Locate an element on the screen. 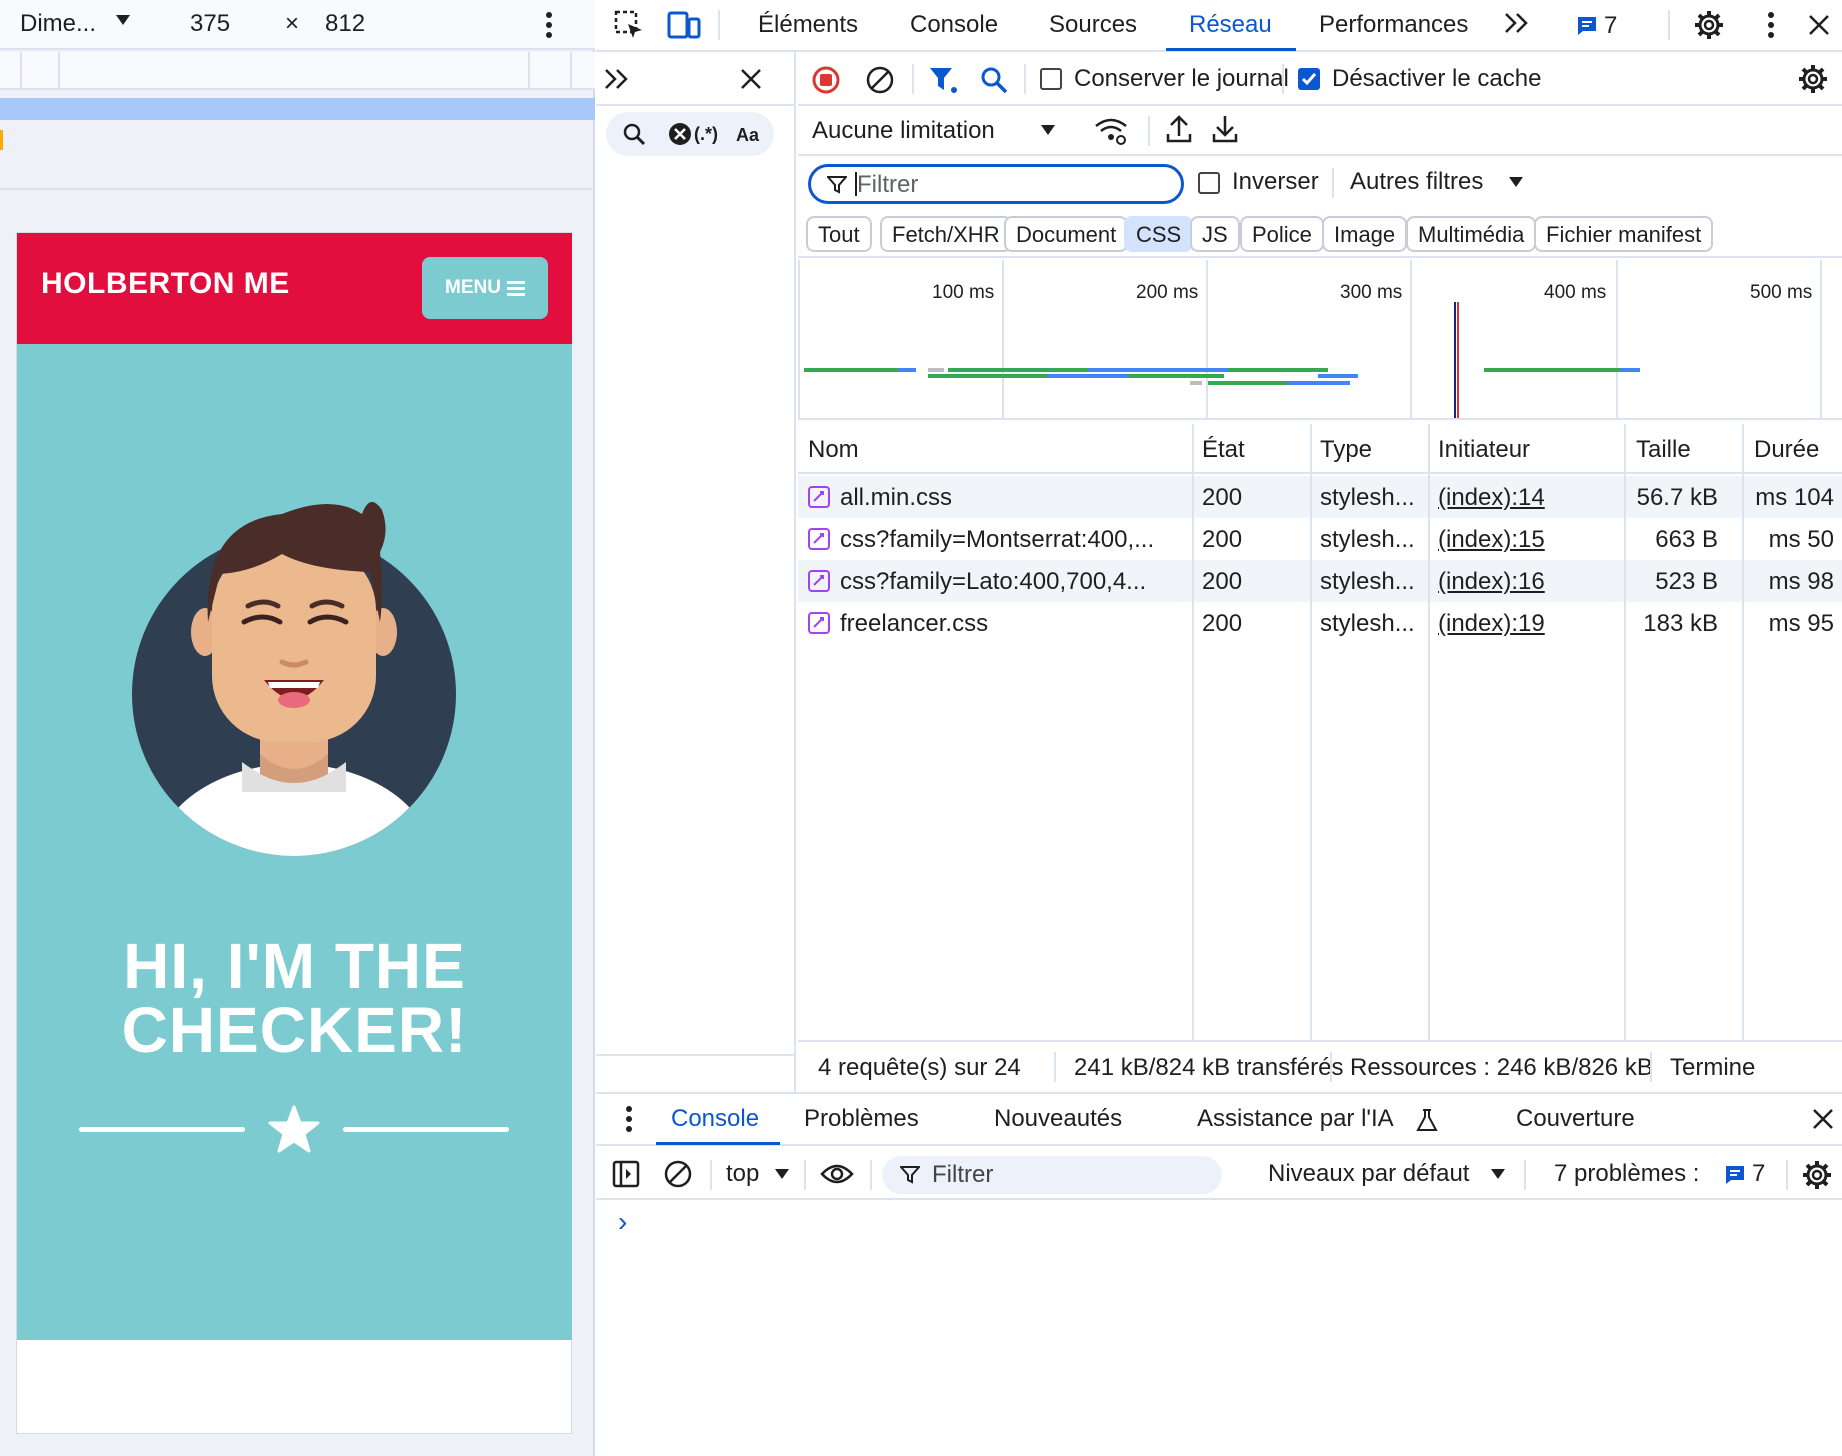 This screenshot has height=1456, width=1842. more-filters-dropdown: Autres filtres is located at coordinates (1416, 182).